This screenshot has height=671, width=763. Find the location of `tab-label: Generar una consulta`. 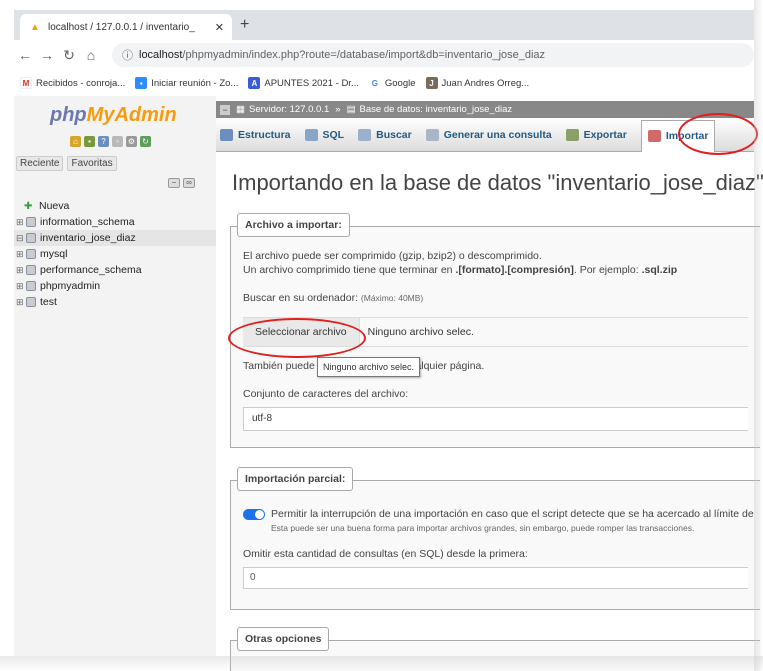

tab-label: Generar una consulta is located at coordinates (497, 134).